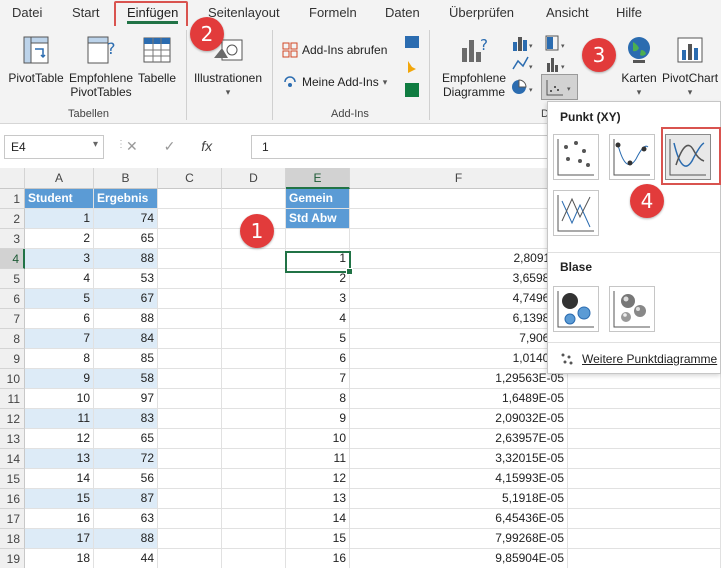 The width and height of the screenshot is (721, 568). Describe the element at coordinates (59, 199) in the screenshot. I see `cell-A1: Student` at that location.